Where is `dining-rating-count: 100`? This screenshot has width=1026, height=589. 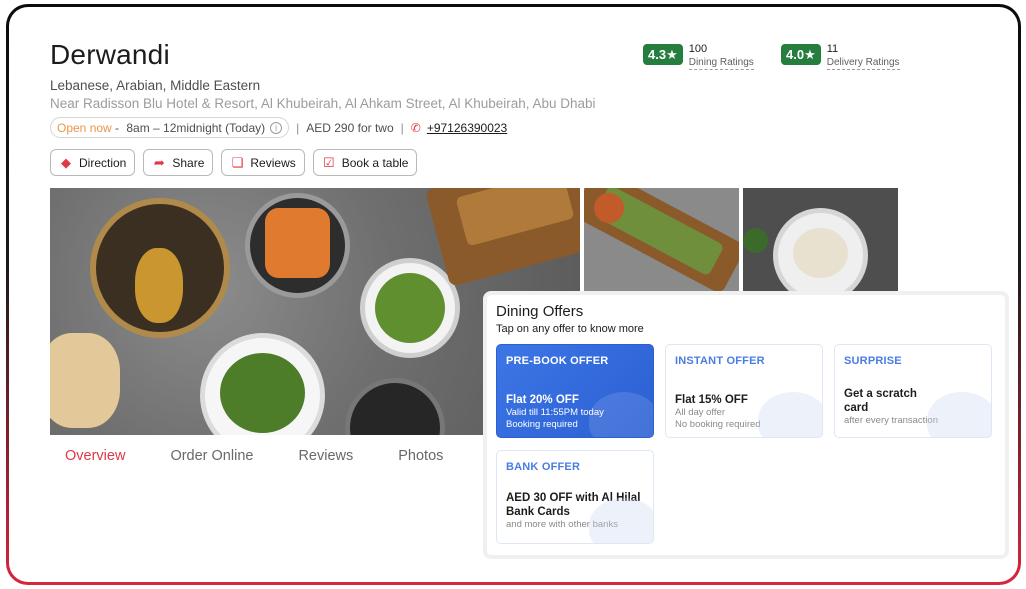 dining-rating-count: 100 is located at coordinates (698, 49).